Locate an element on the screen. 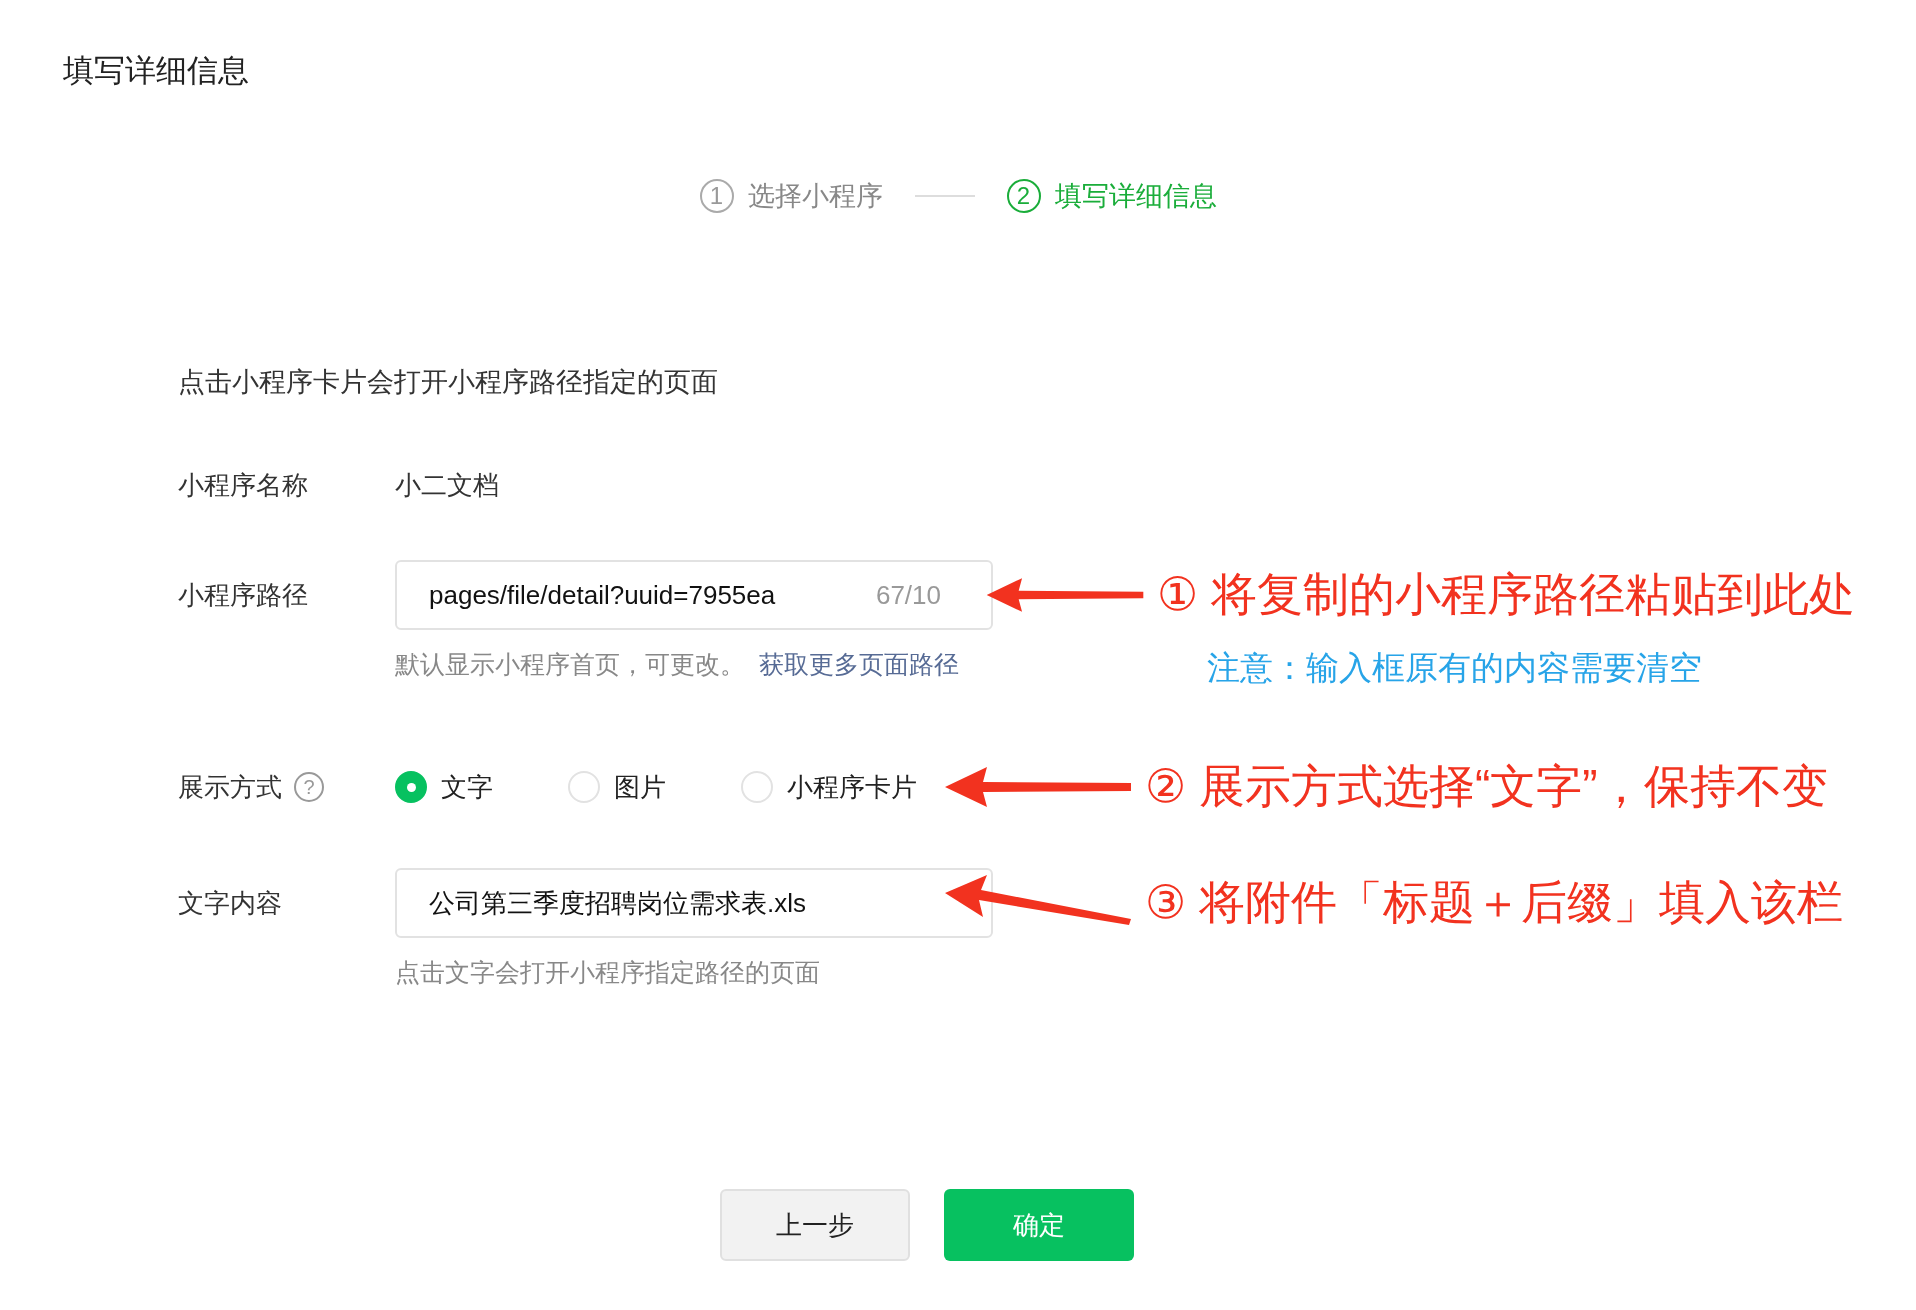 This screenshot has width=1916, height=1310. field-label: 小程序名称 is located at coordinates (243, 485).